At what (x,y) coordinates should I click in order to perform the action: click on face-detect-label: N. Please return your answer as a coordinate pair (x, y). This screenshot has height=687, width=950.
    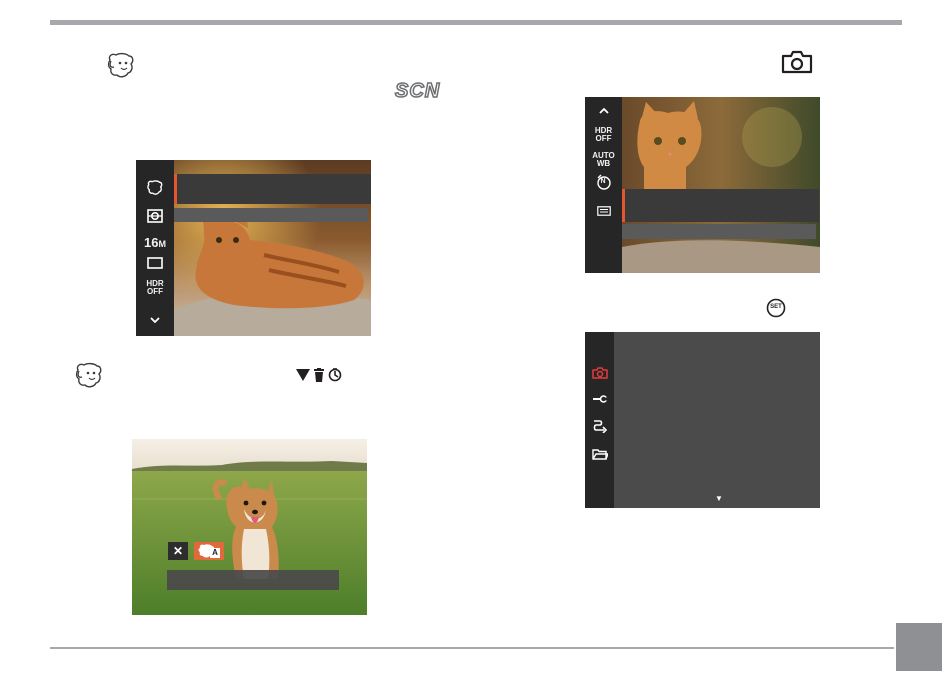
    Looking at the image, I should click on (603, 181).